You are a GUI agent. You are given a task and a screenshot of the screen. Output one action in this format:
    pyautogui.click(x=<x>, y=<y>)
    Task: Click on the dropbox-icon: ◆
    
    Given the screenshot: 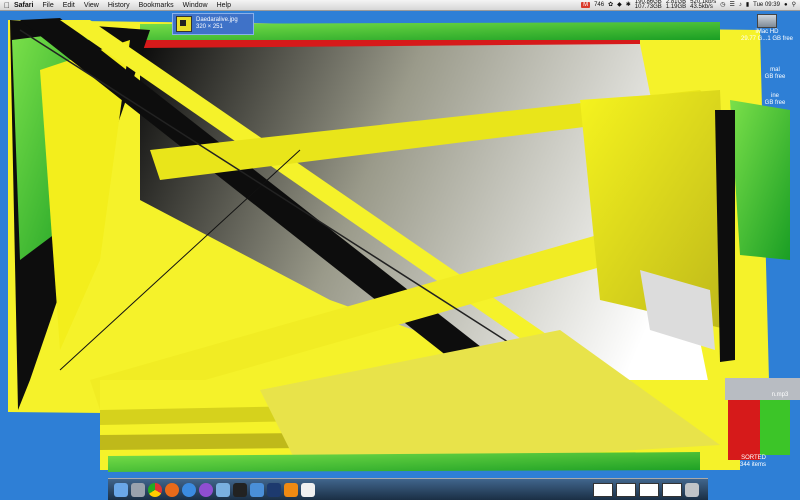 What is the action you would take?
    pyautogui.click(x=619, y=5)
    